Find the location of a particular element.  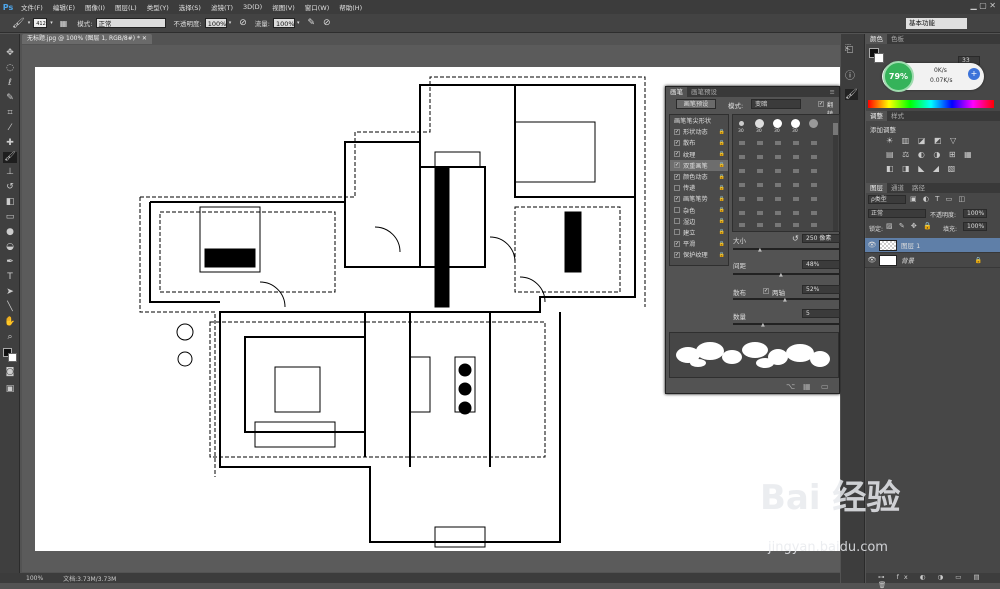

airbrush-icon: ✎ is located at coordinates (311, 23).